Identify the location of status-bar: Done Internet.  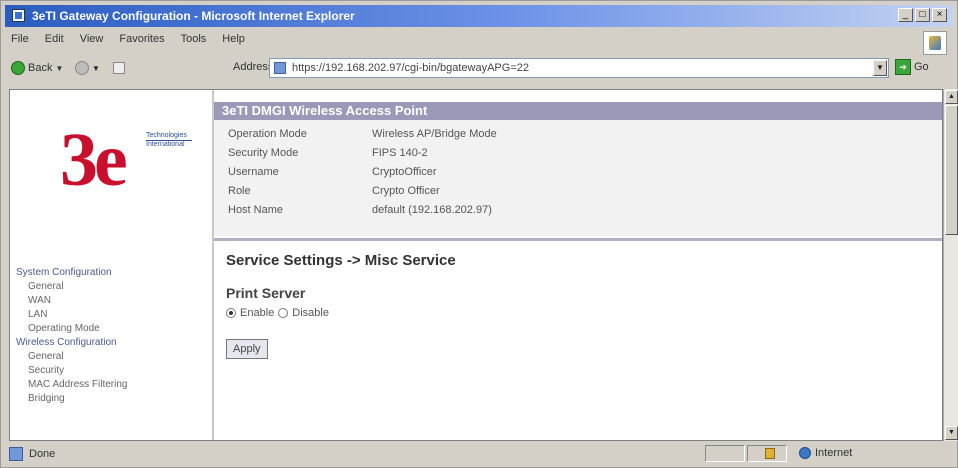
(480, 454).